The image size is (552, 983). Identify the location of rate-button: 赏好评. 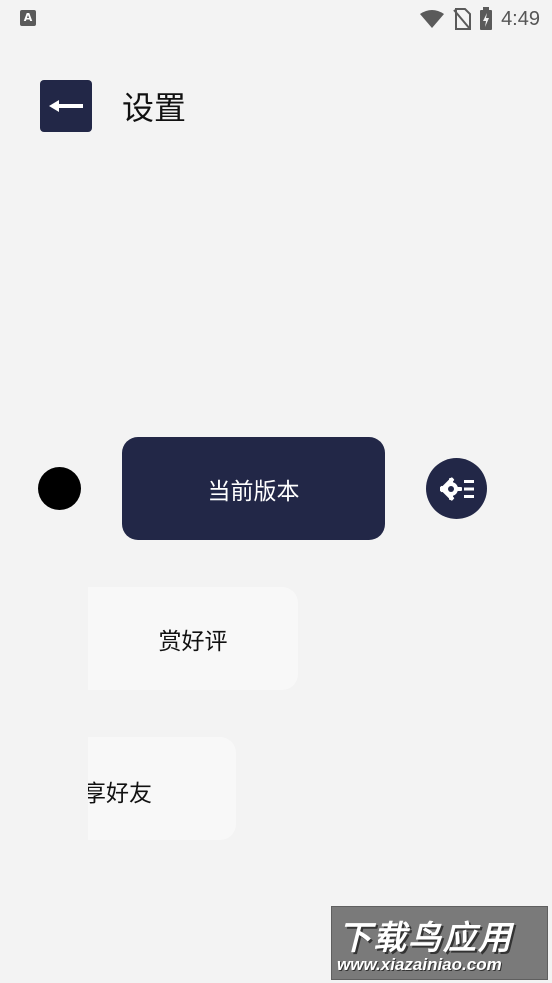
(193, 638).